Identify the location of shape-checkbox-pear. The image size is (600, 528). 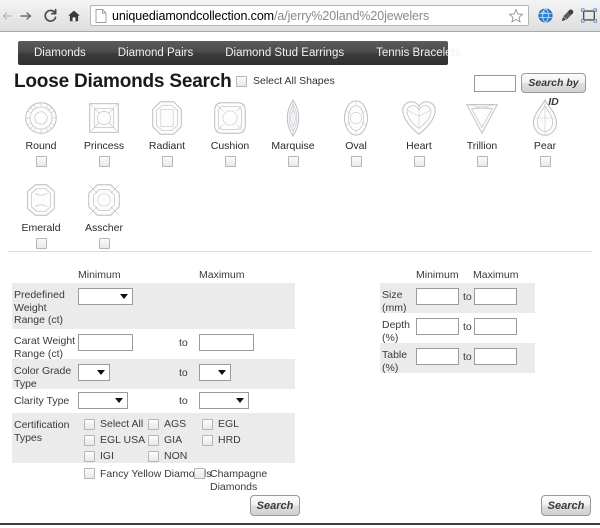
(545, 161).